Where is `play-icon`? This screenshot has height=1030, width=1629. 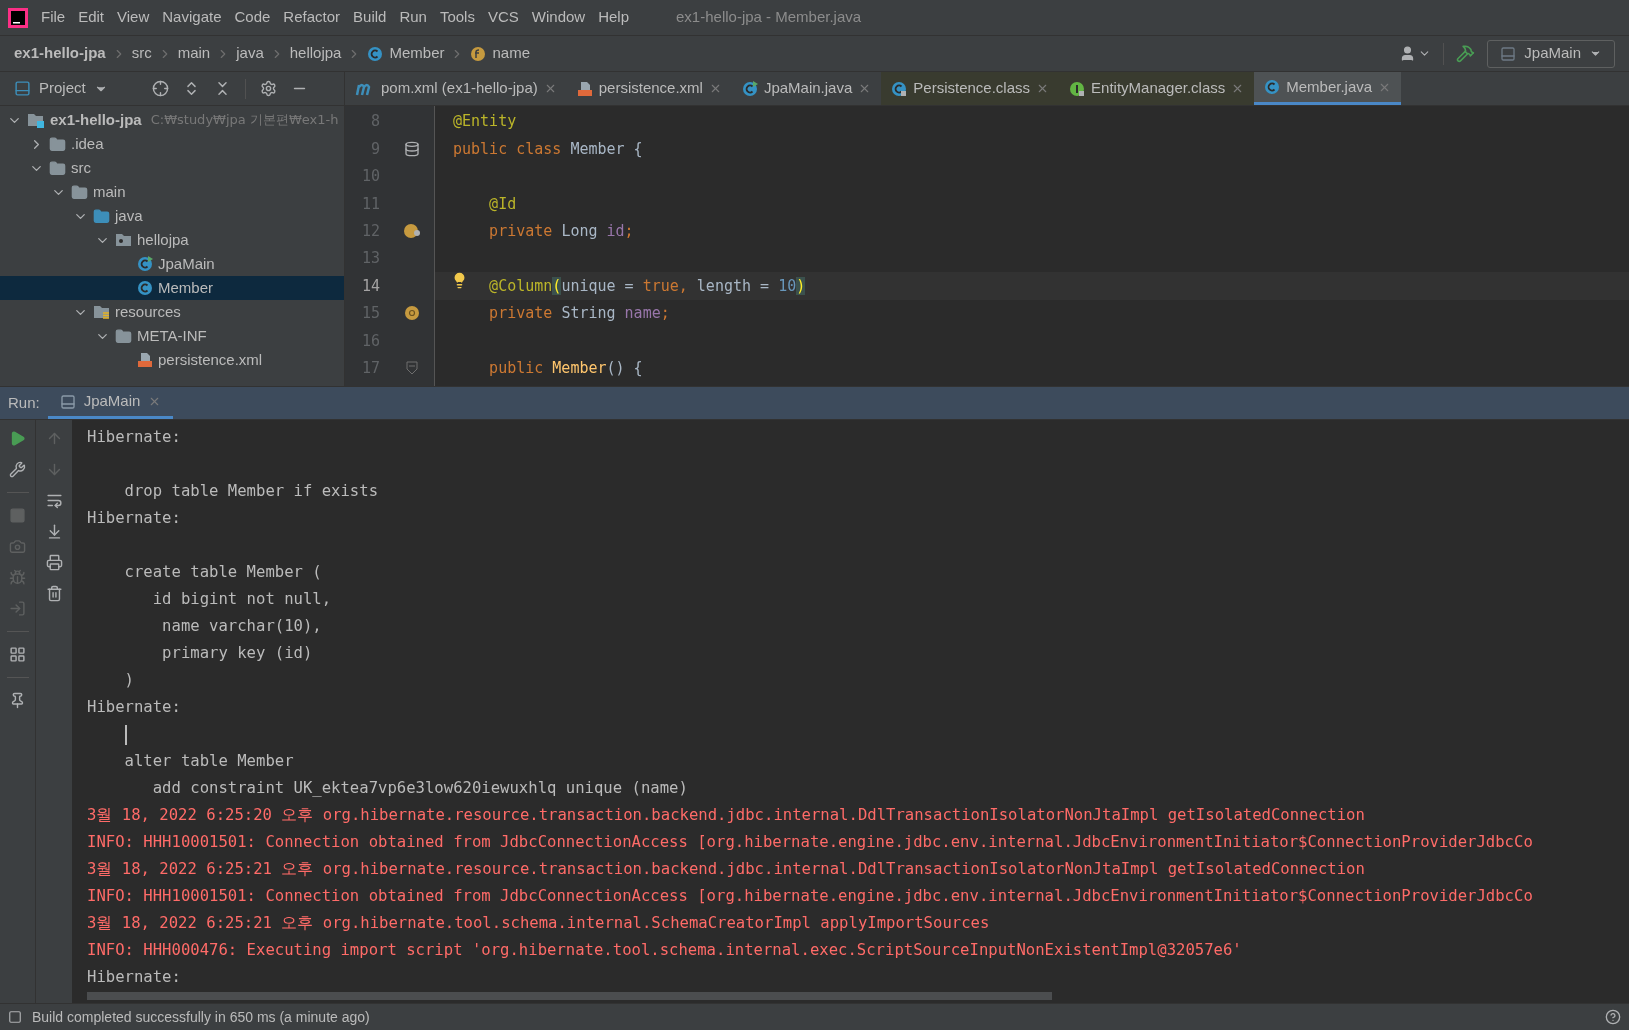
play-icon is located at coordinates (17, 438).